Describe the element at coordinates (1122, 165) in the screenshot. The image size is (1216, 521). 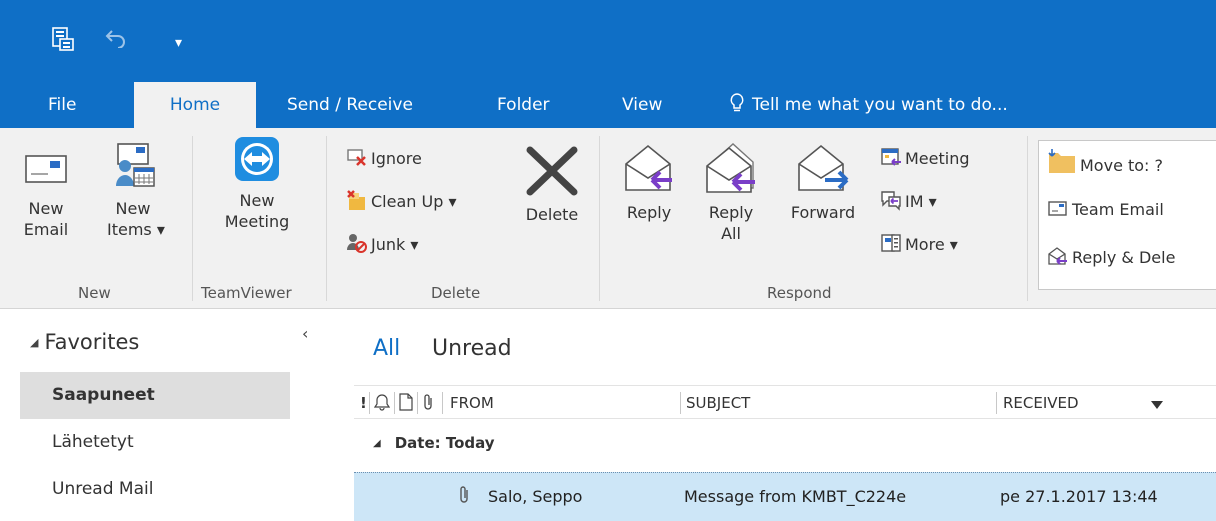
I see `move-to-label: Move to: ?` at that location.